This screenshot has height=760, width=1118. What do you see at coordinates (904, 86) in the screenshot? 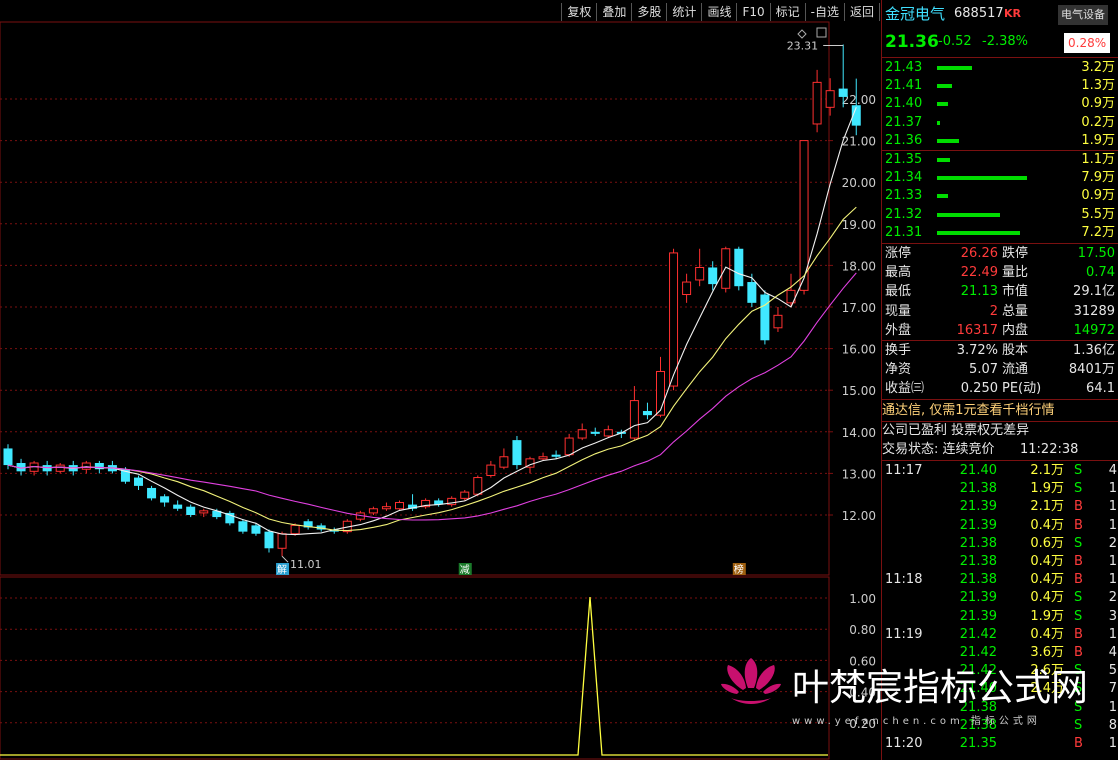
I see `asks-price: 21.41` at bounding box center [904, 86].